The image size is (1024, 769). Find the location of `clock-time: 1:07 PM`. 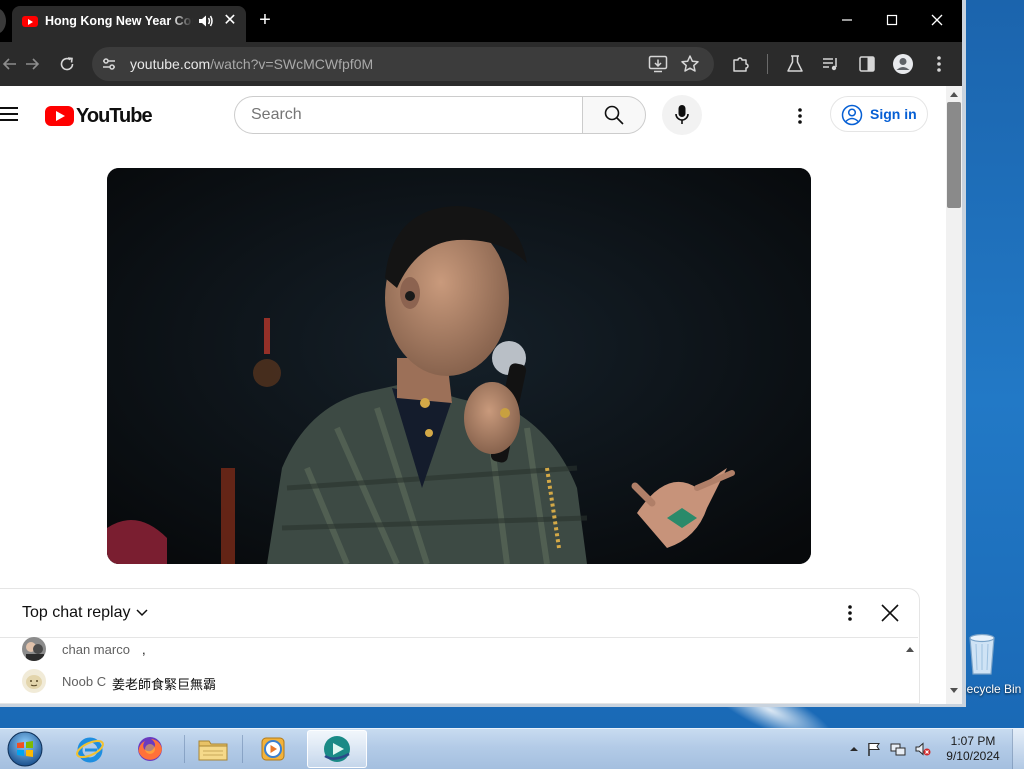

clock-time: 1:07 PM is located at coordinates (973, 741).